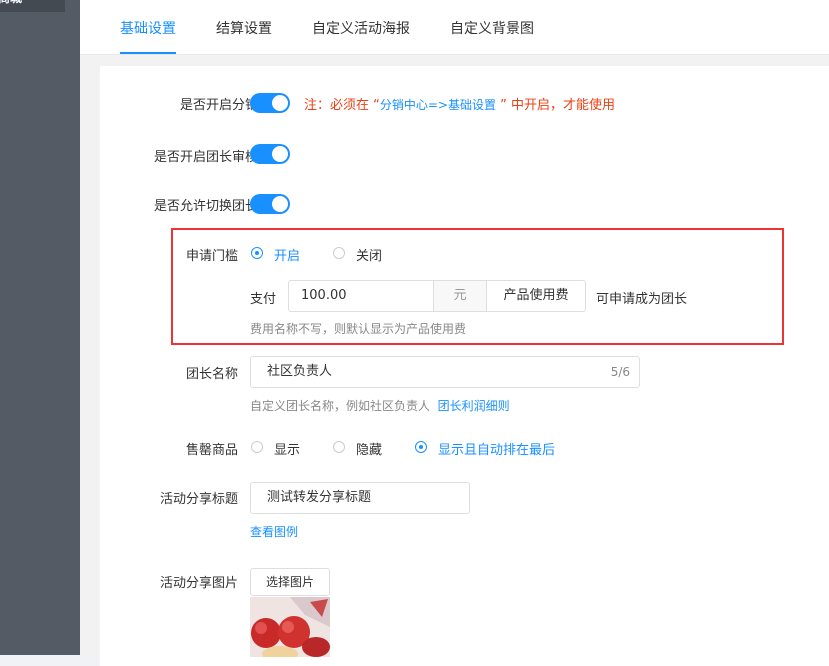  I want to click on tab-basic-settings: 基础设置, so click(148, 28).